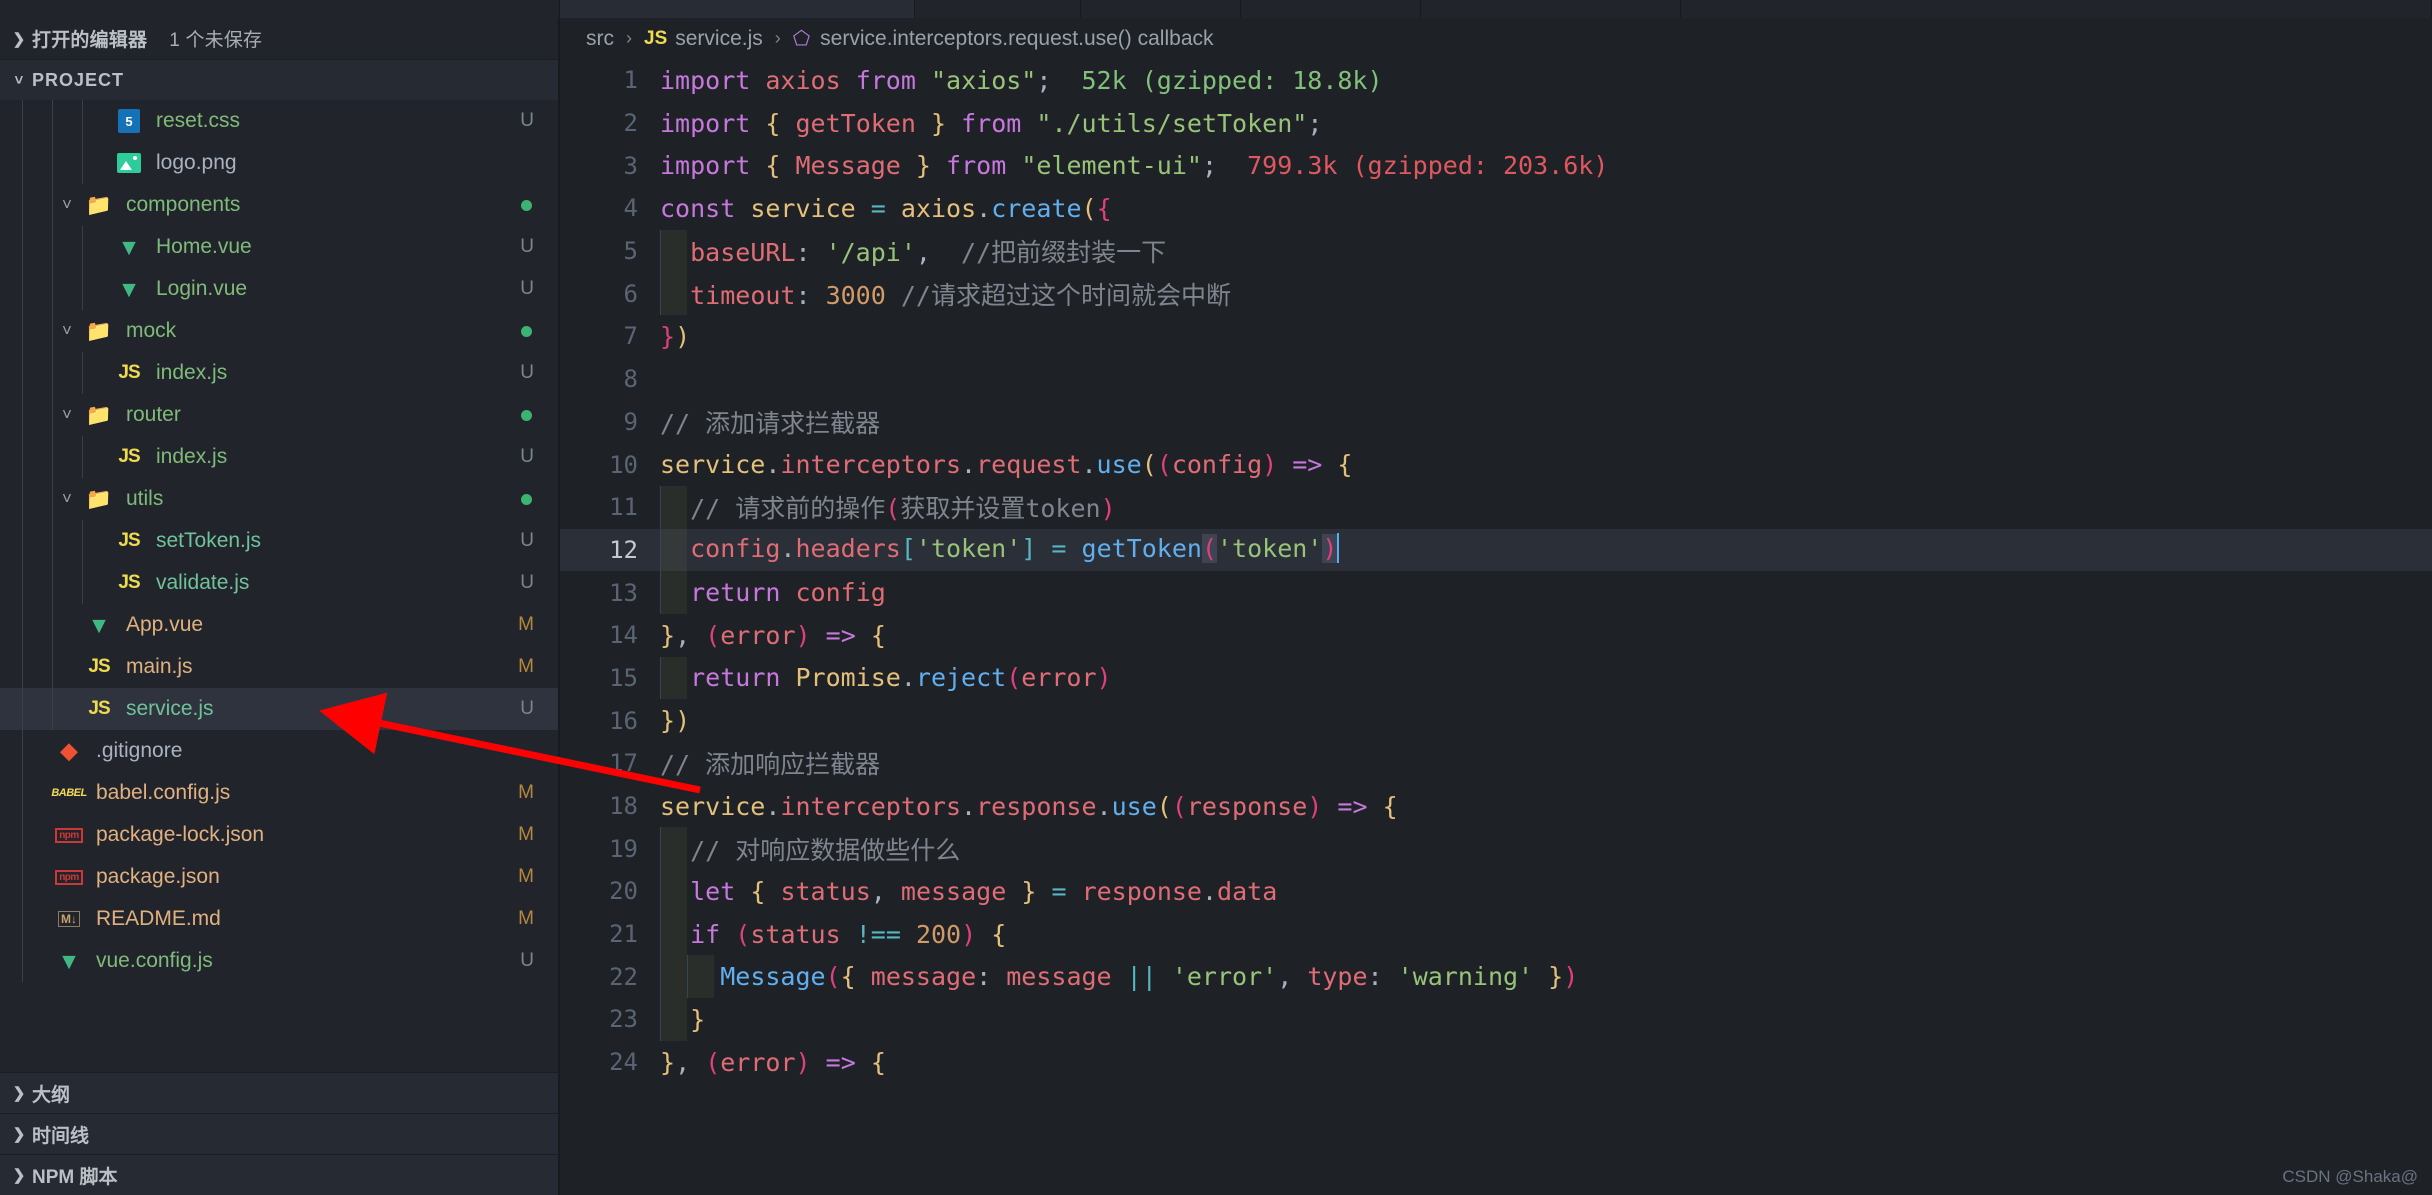 Image resolution: width=2432 pixels, height=1195 pixels. What do you see at coordinates (1352, 806) in the screenshot?
I see `code-token: =>` at bounding box center [1352, 806].